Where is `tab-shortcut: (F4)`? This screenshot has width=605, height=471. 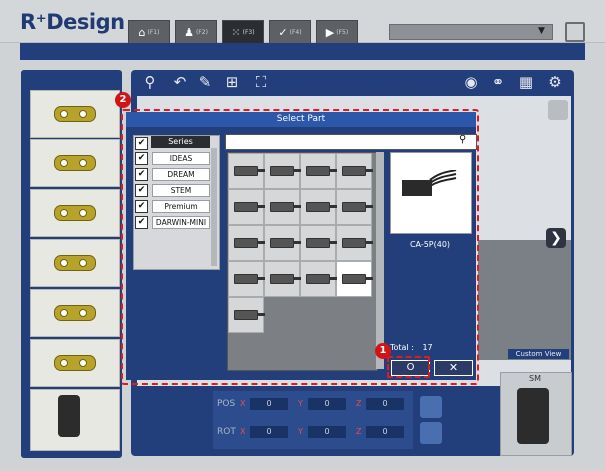
tab-shortcut: (F4) is located at coordinates (295, 32).